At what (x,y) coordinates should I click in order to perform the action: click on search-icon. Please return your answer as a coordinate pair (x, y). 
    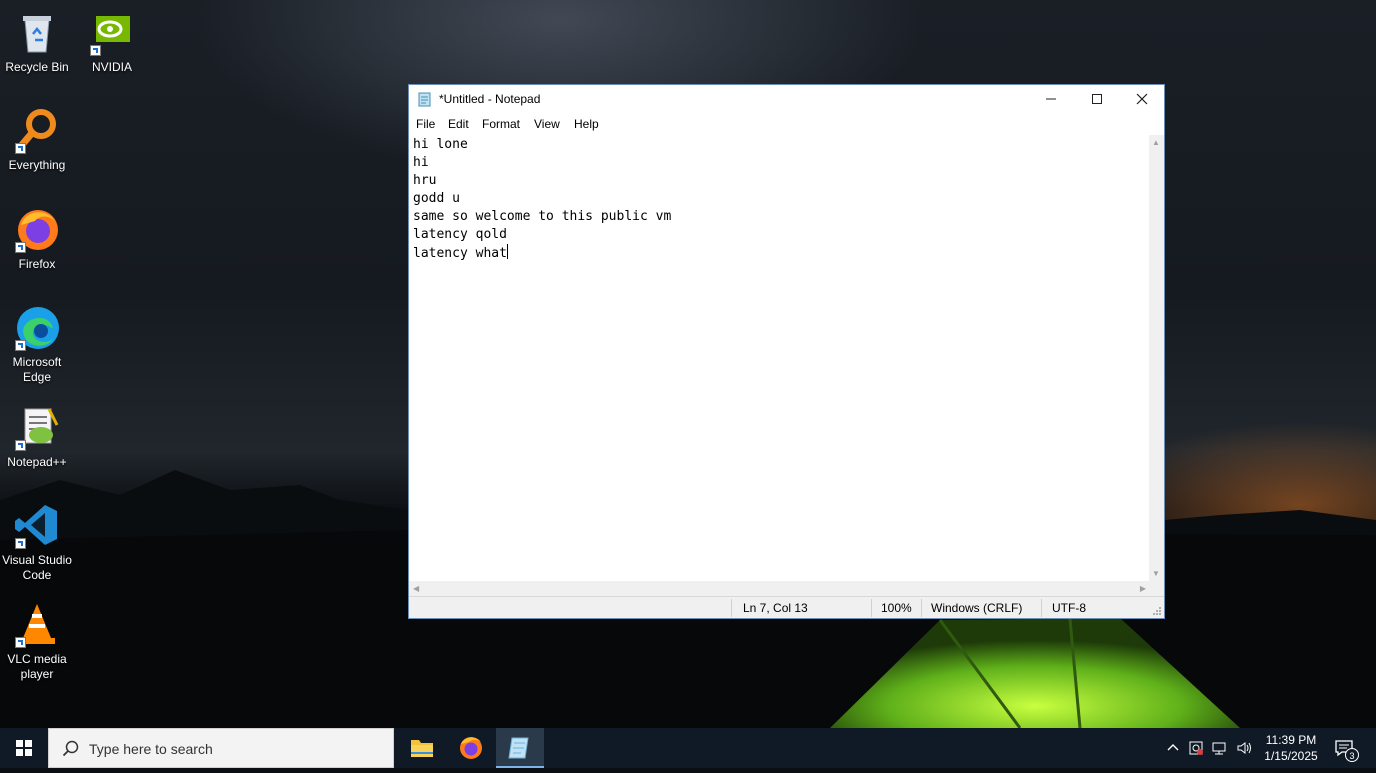
    Looking at the image, I should click on (70, 748).